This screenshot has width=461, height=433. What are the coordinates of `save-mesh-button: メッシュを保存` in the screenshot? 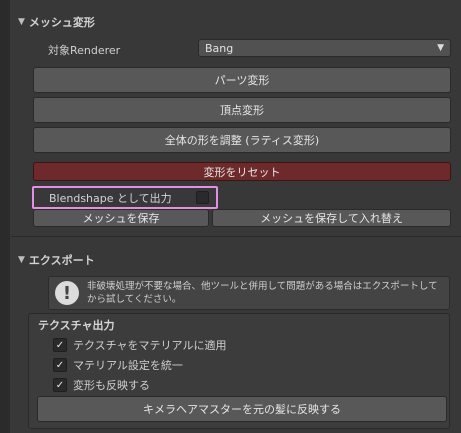 It's located at (121, 218).